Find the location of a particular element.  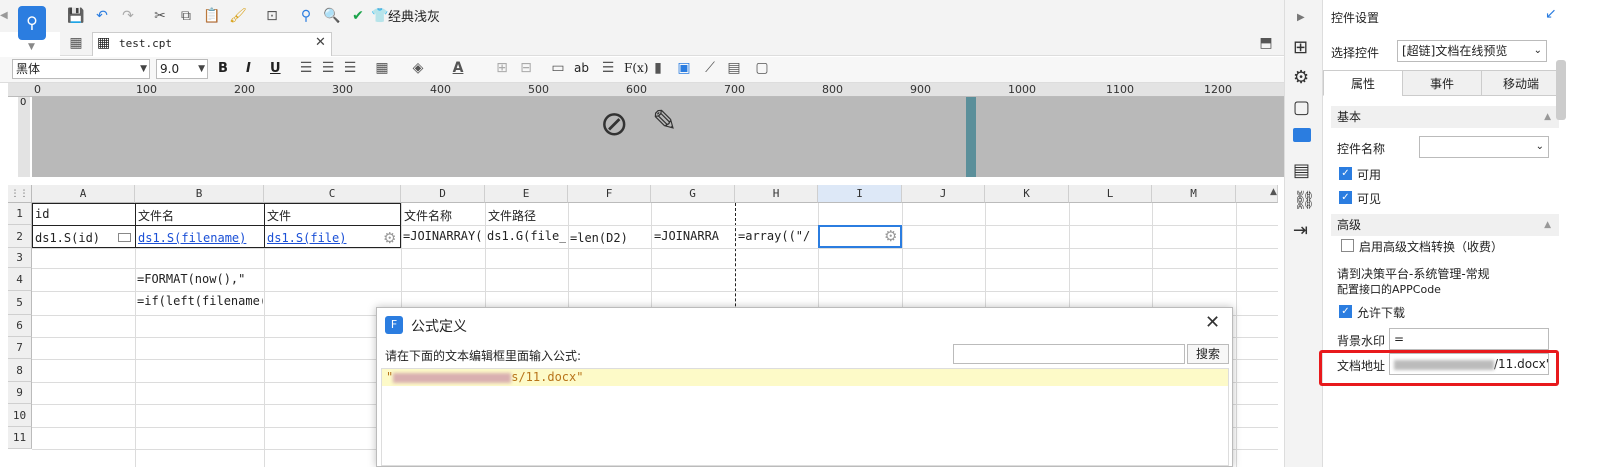

widget-name-input: ⌄ is located at coordinates (1484, 147).